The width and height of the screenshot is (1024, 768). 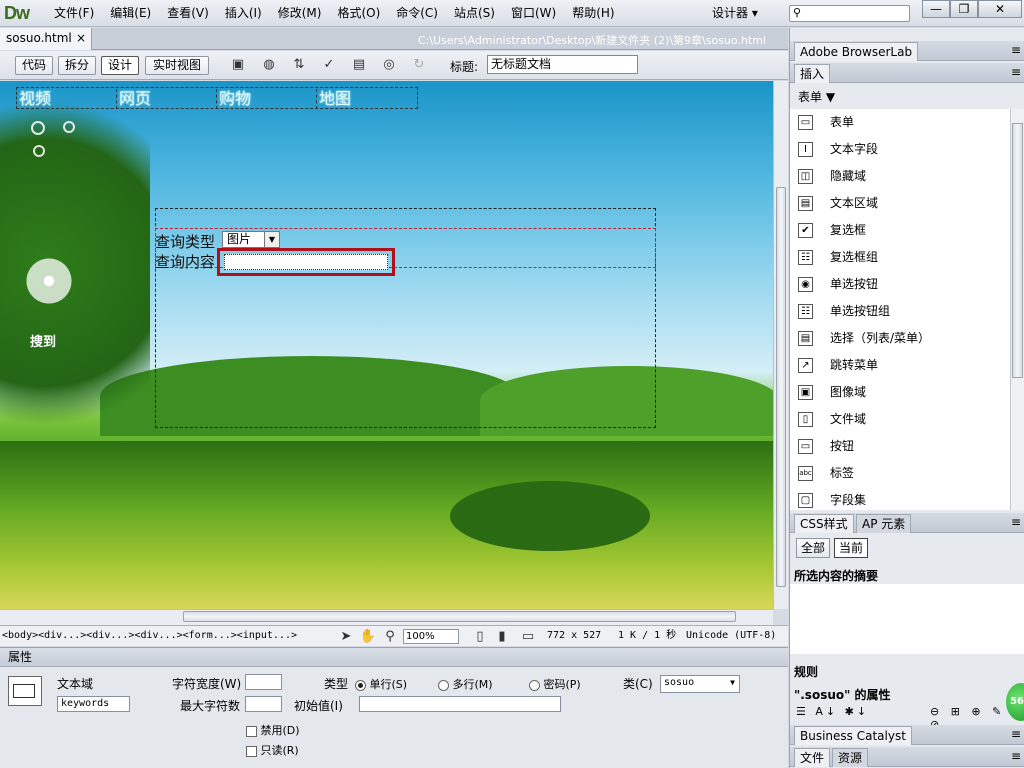 I want to click on assets-tab: 资源, so click(x=850, y=757).